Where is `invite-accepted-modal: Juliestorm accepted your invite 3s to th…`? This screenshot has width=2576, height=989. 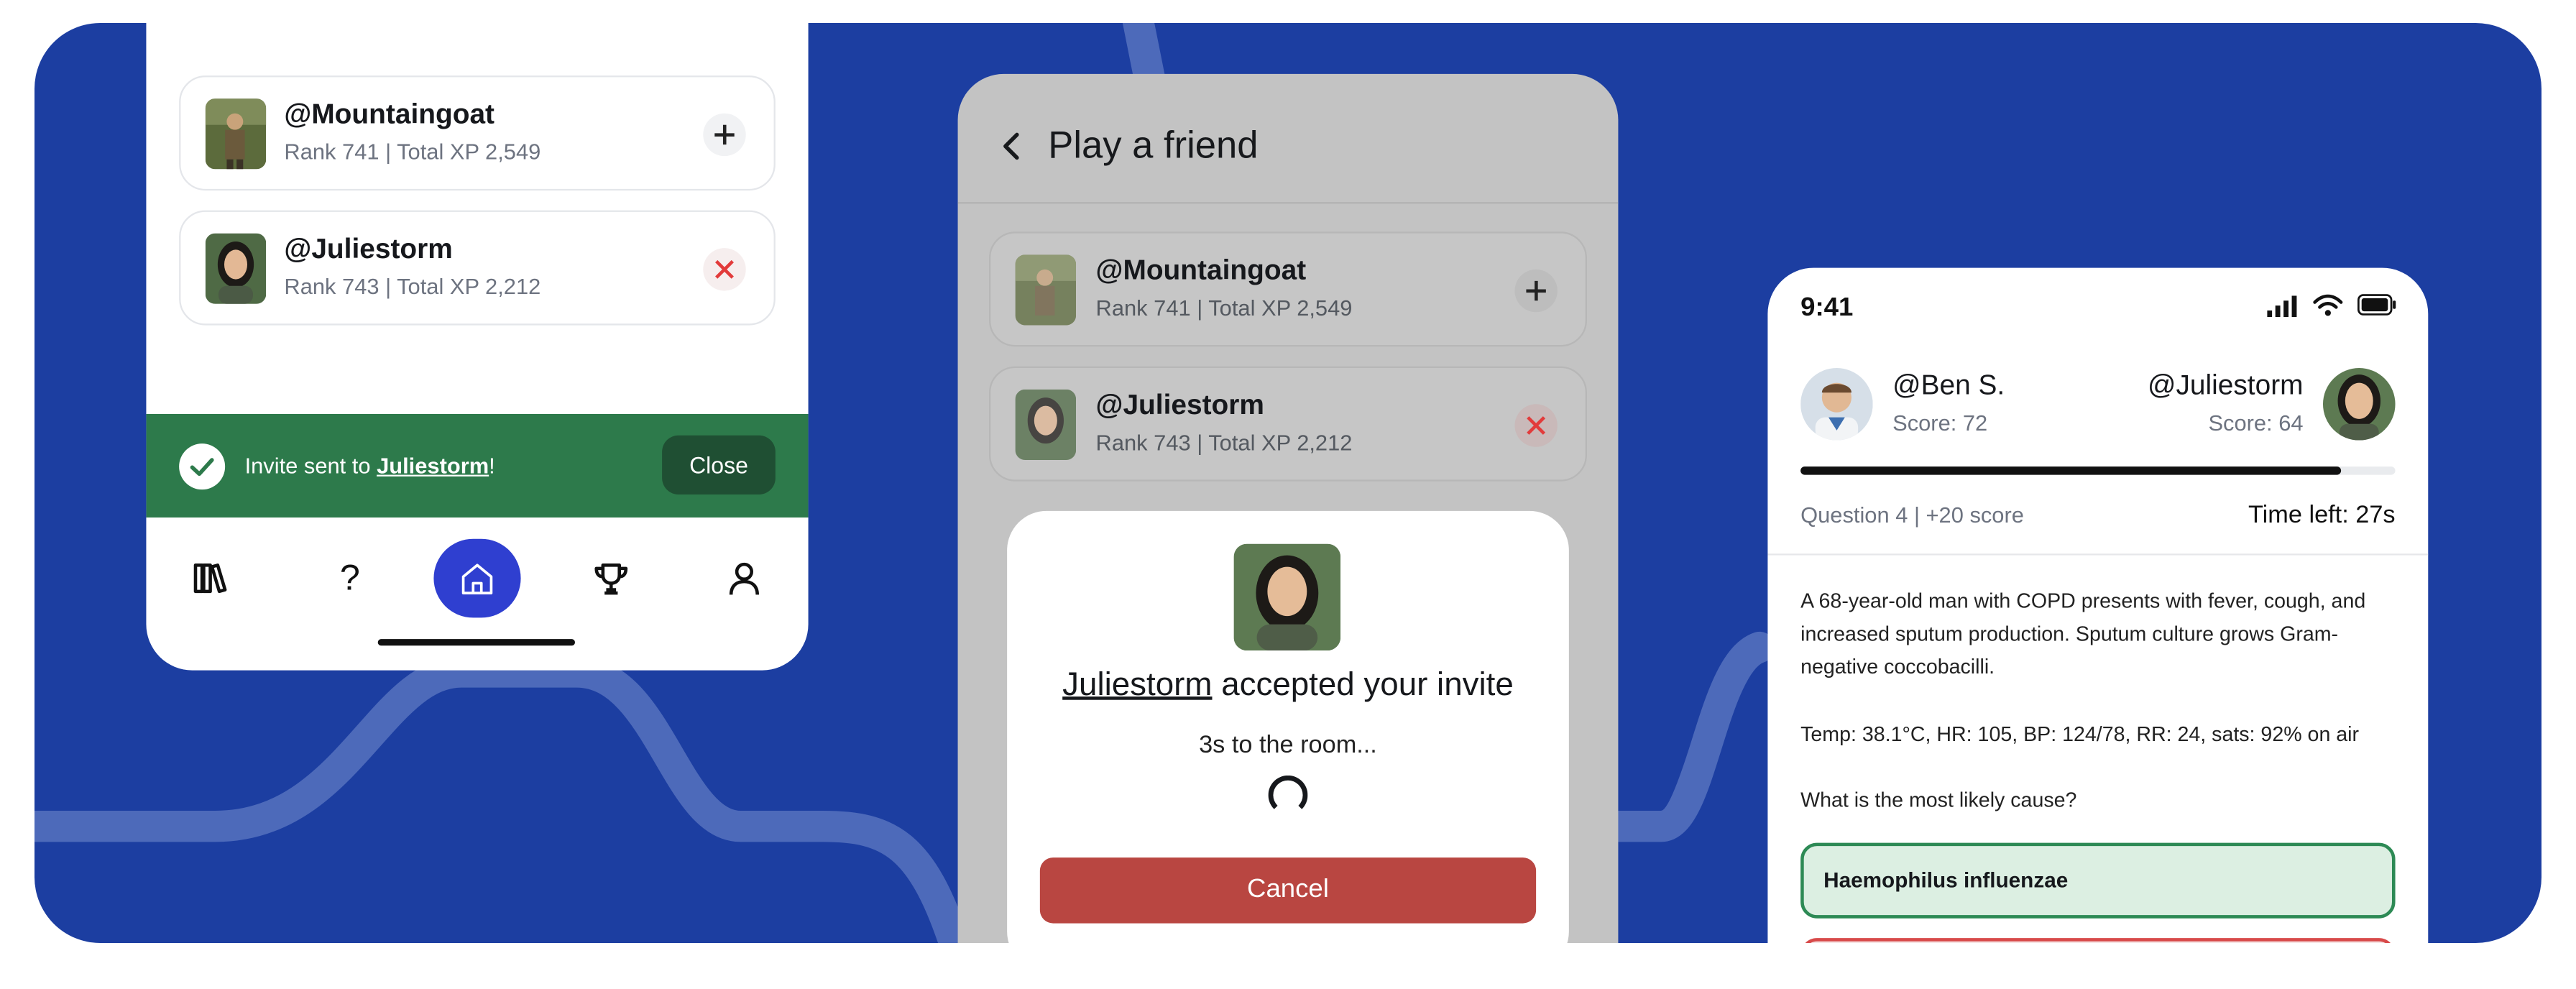
invite-accepted-modal: Juliestorm accepted your invite 3s to th… is located at coordinates (1288, 726).